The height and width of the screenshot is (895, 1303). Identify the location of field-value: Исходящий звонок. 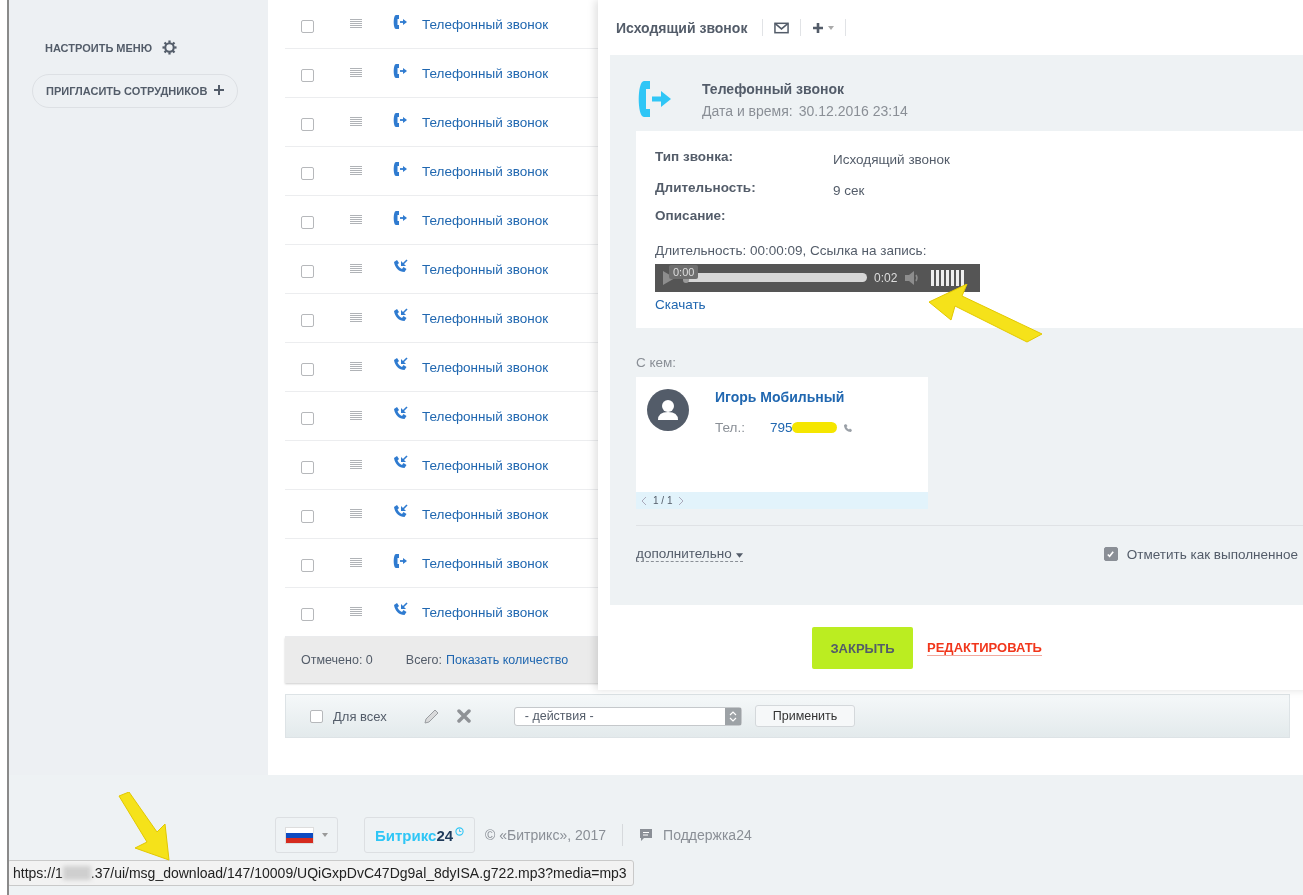
(891, 160).